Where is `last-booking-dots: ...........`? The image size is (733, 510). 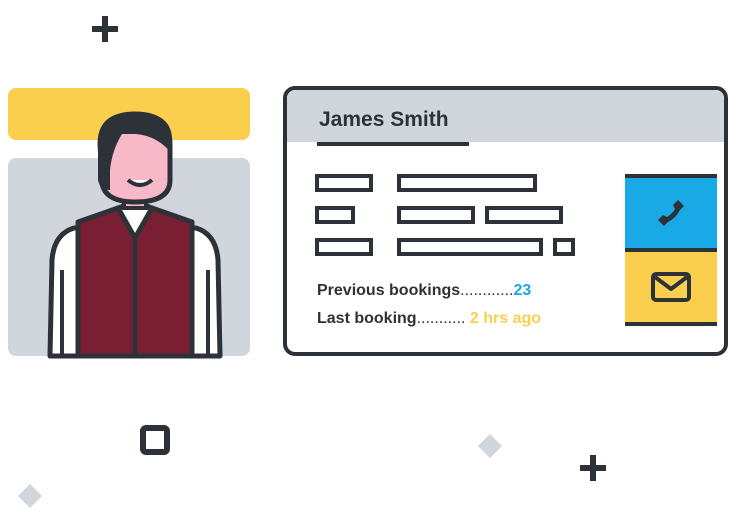 last-booking-dots: ........... is located at coordinates (441, 318).